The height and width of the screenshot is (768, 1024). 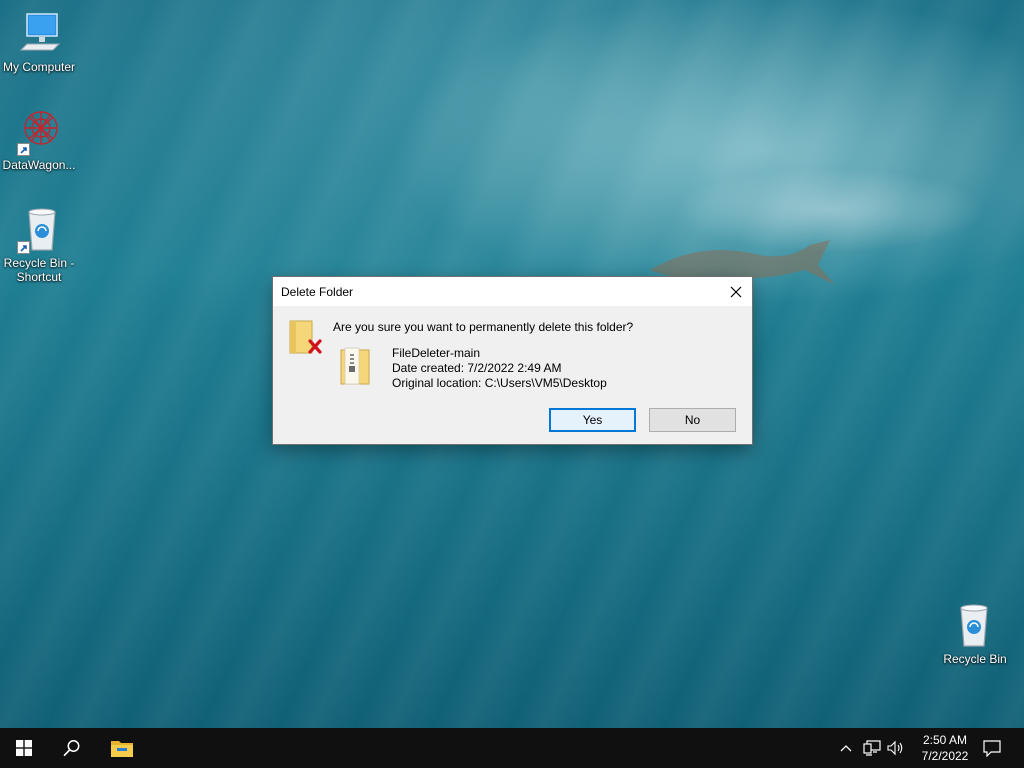 I want to click on date-created: Date created: 7/2/2022 2:49 AM, so click(x=477, y=368).